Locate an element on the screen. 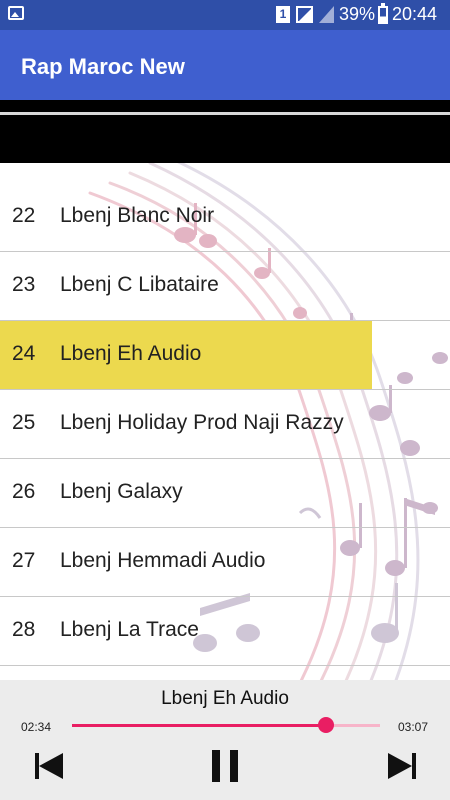 The image size is (450, 800). signal-icon is located at coordinates (304, 14).